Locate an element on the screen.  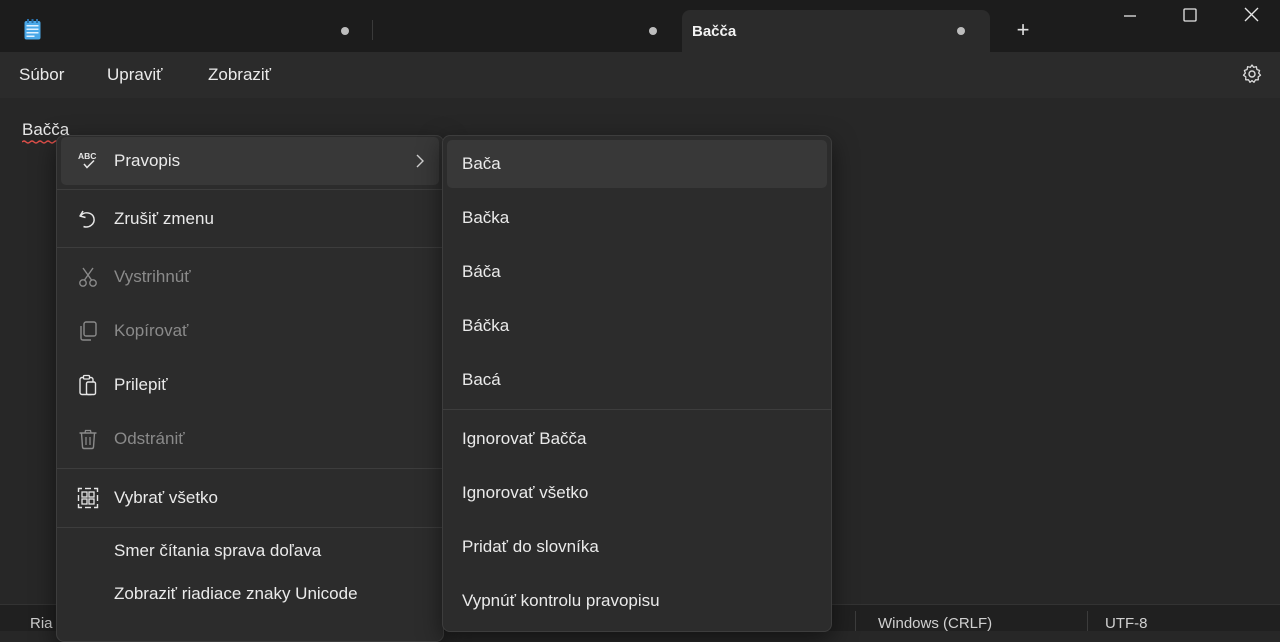
minimize-button is located at coordinates (1130, 16).